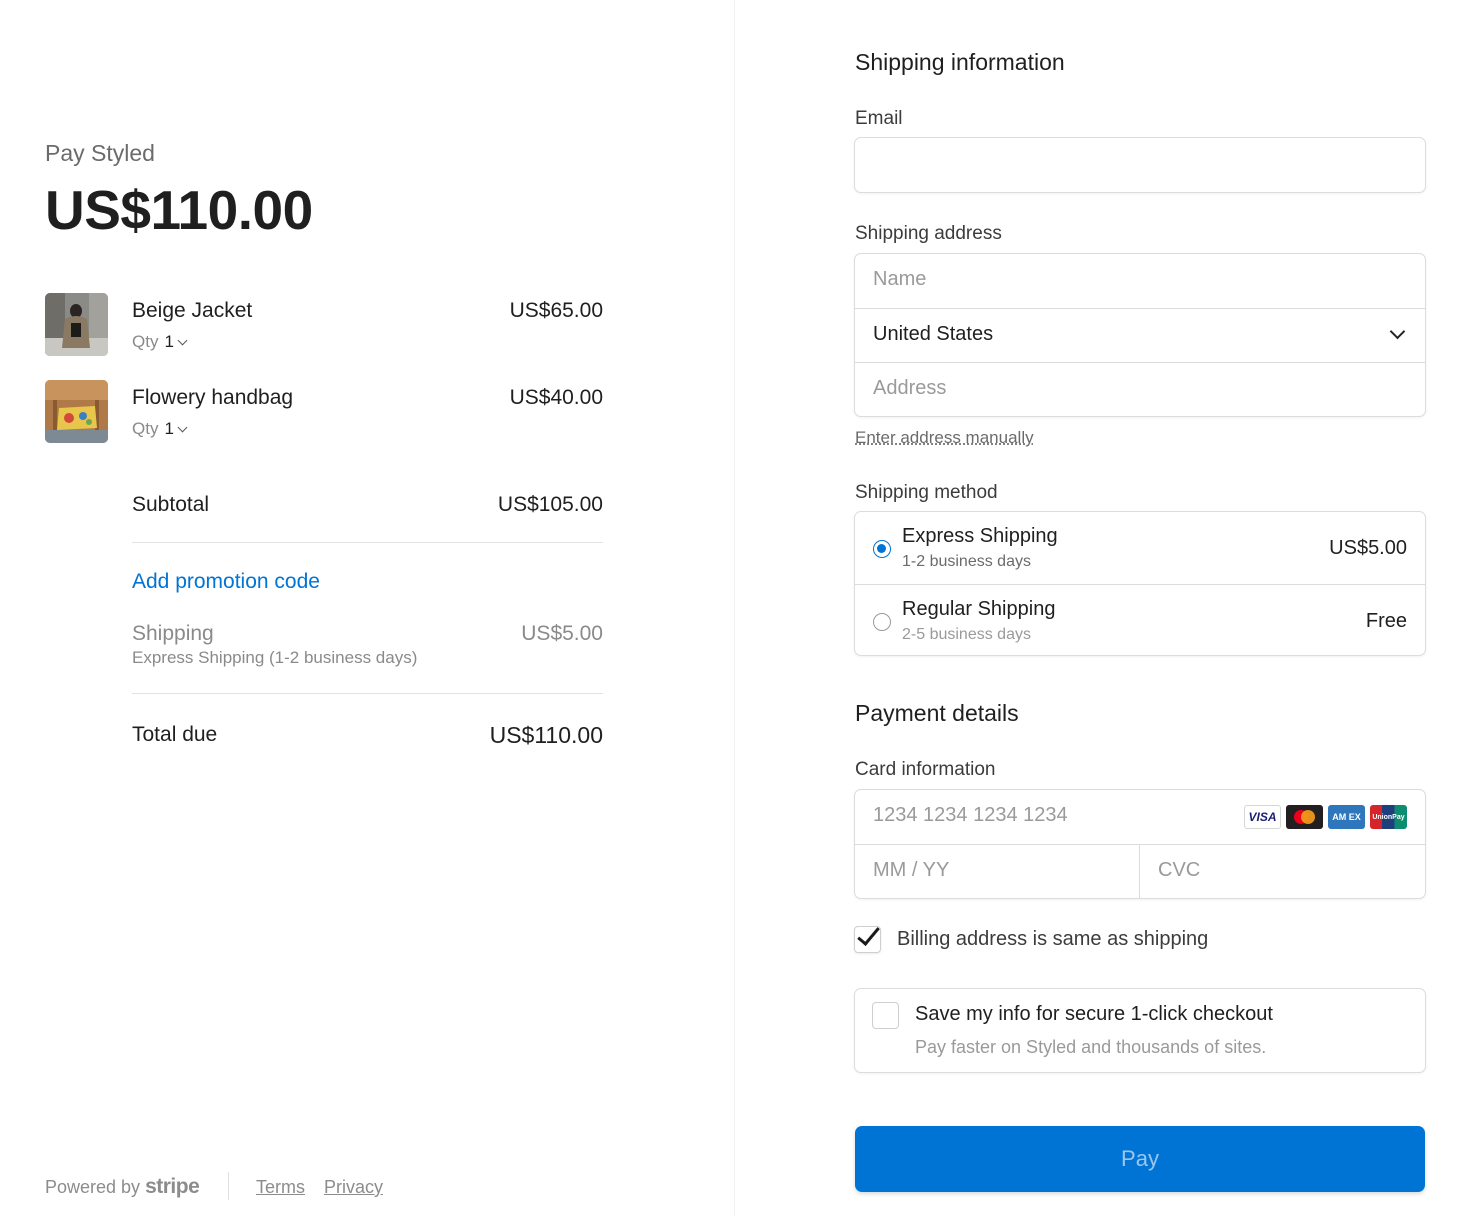 The image size is (1473, 1216). What do you see at coordinates (911, 870) in the screenshot?
I see `expiry-placeholder: MM / YY` at bounding box center [911, 870].